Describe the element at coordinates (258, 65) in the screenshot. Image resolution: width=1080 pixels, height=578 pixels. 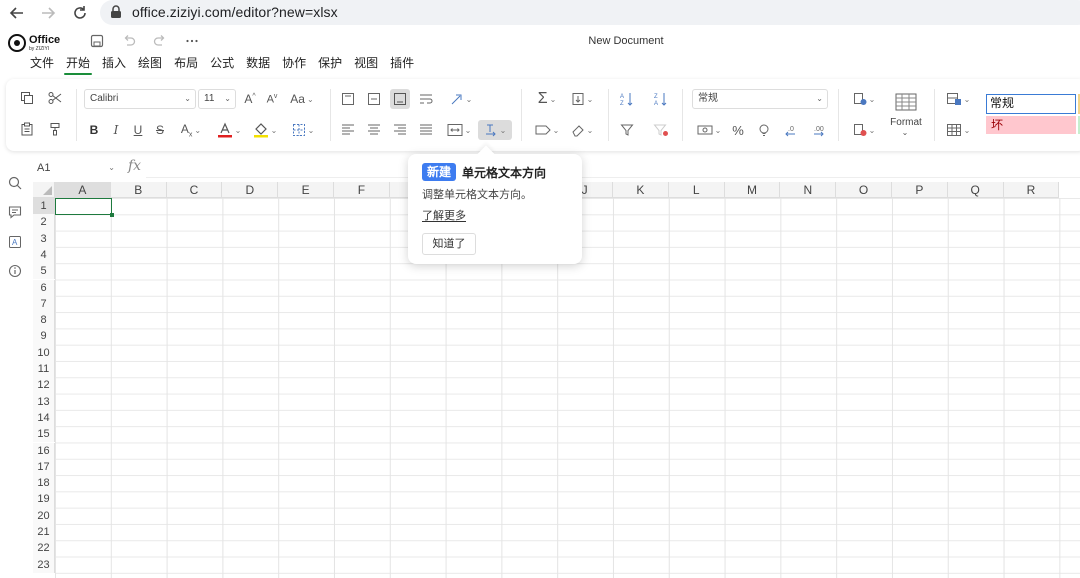
I see `menu-data: 数据` at that location.